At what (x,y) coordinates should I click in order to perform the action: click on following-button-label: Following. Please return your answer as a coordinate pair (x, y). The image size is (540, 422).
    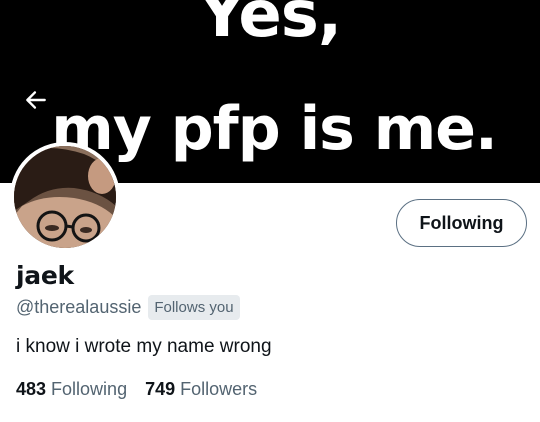
    Looking at the image, I should click on (461, 222).